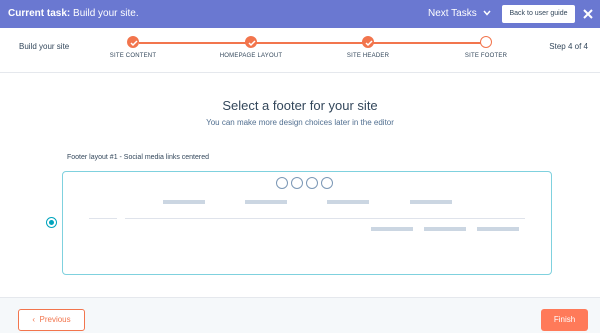 This screenshot has width=600, height=333. I want to click on page-title: Select a footer for your site, so click(300, 105).